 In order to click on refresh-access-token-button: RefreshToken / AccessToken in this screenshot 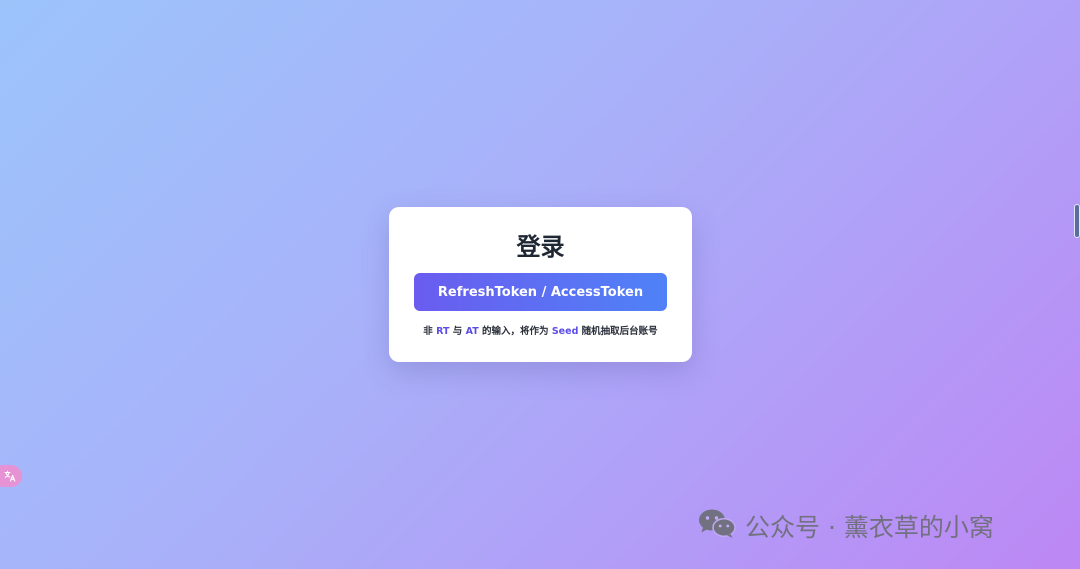, I will do `click(540, 292)`.